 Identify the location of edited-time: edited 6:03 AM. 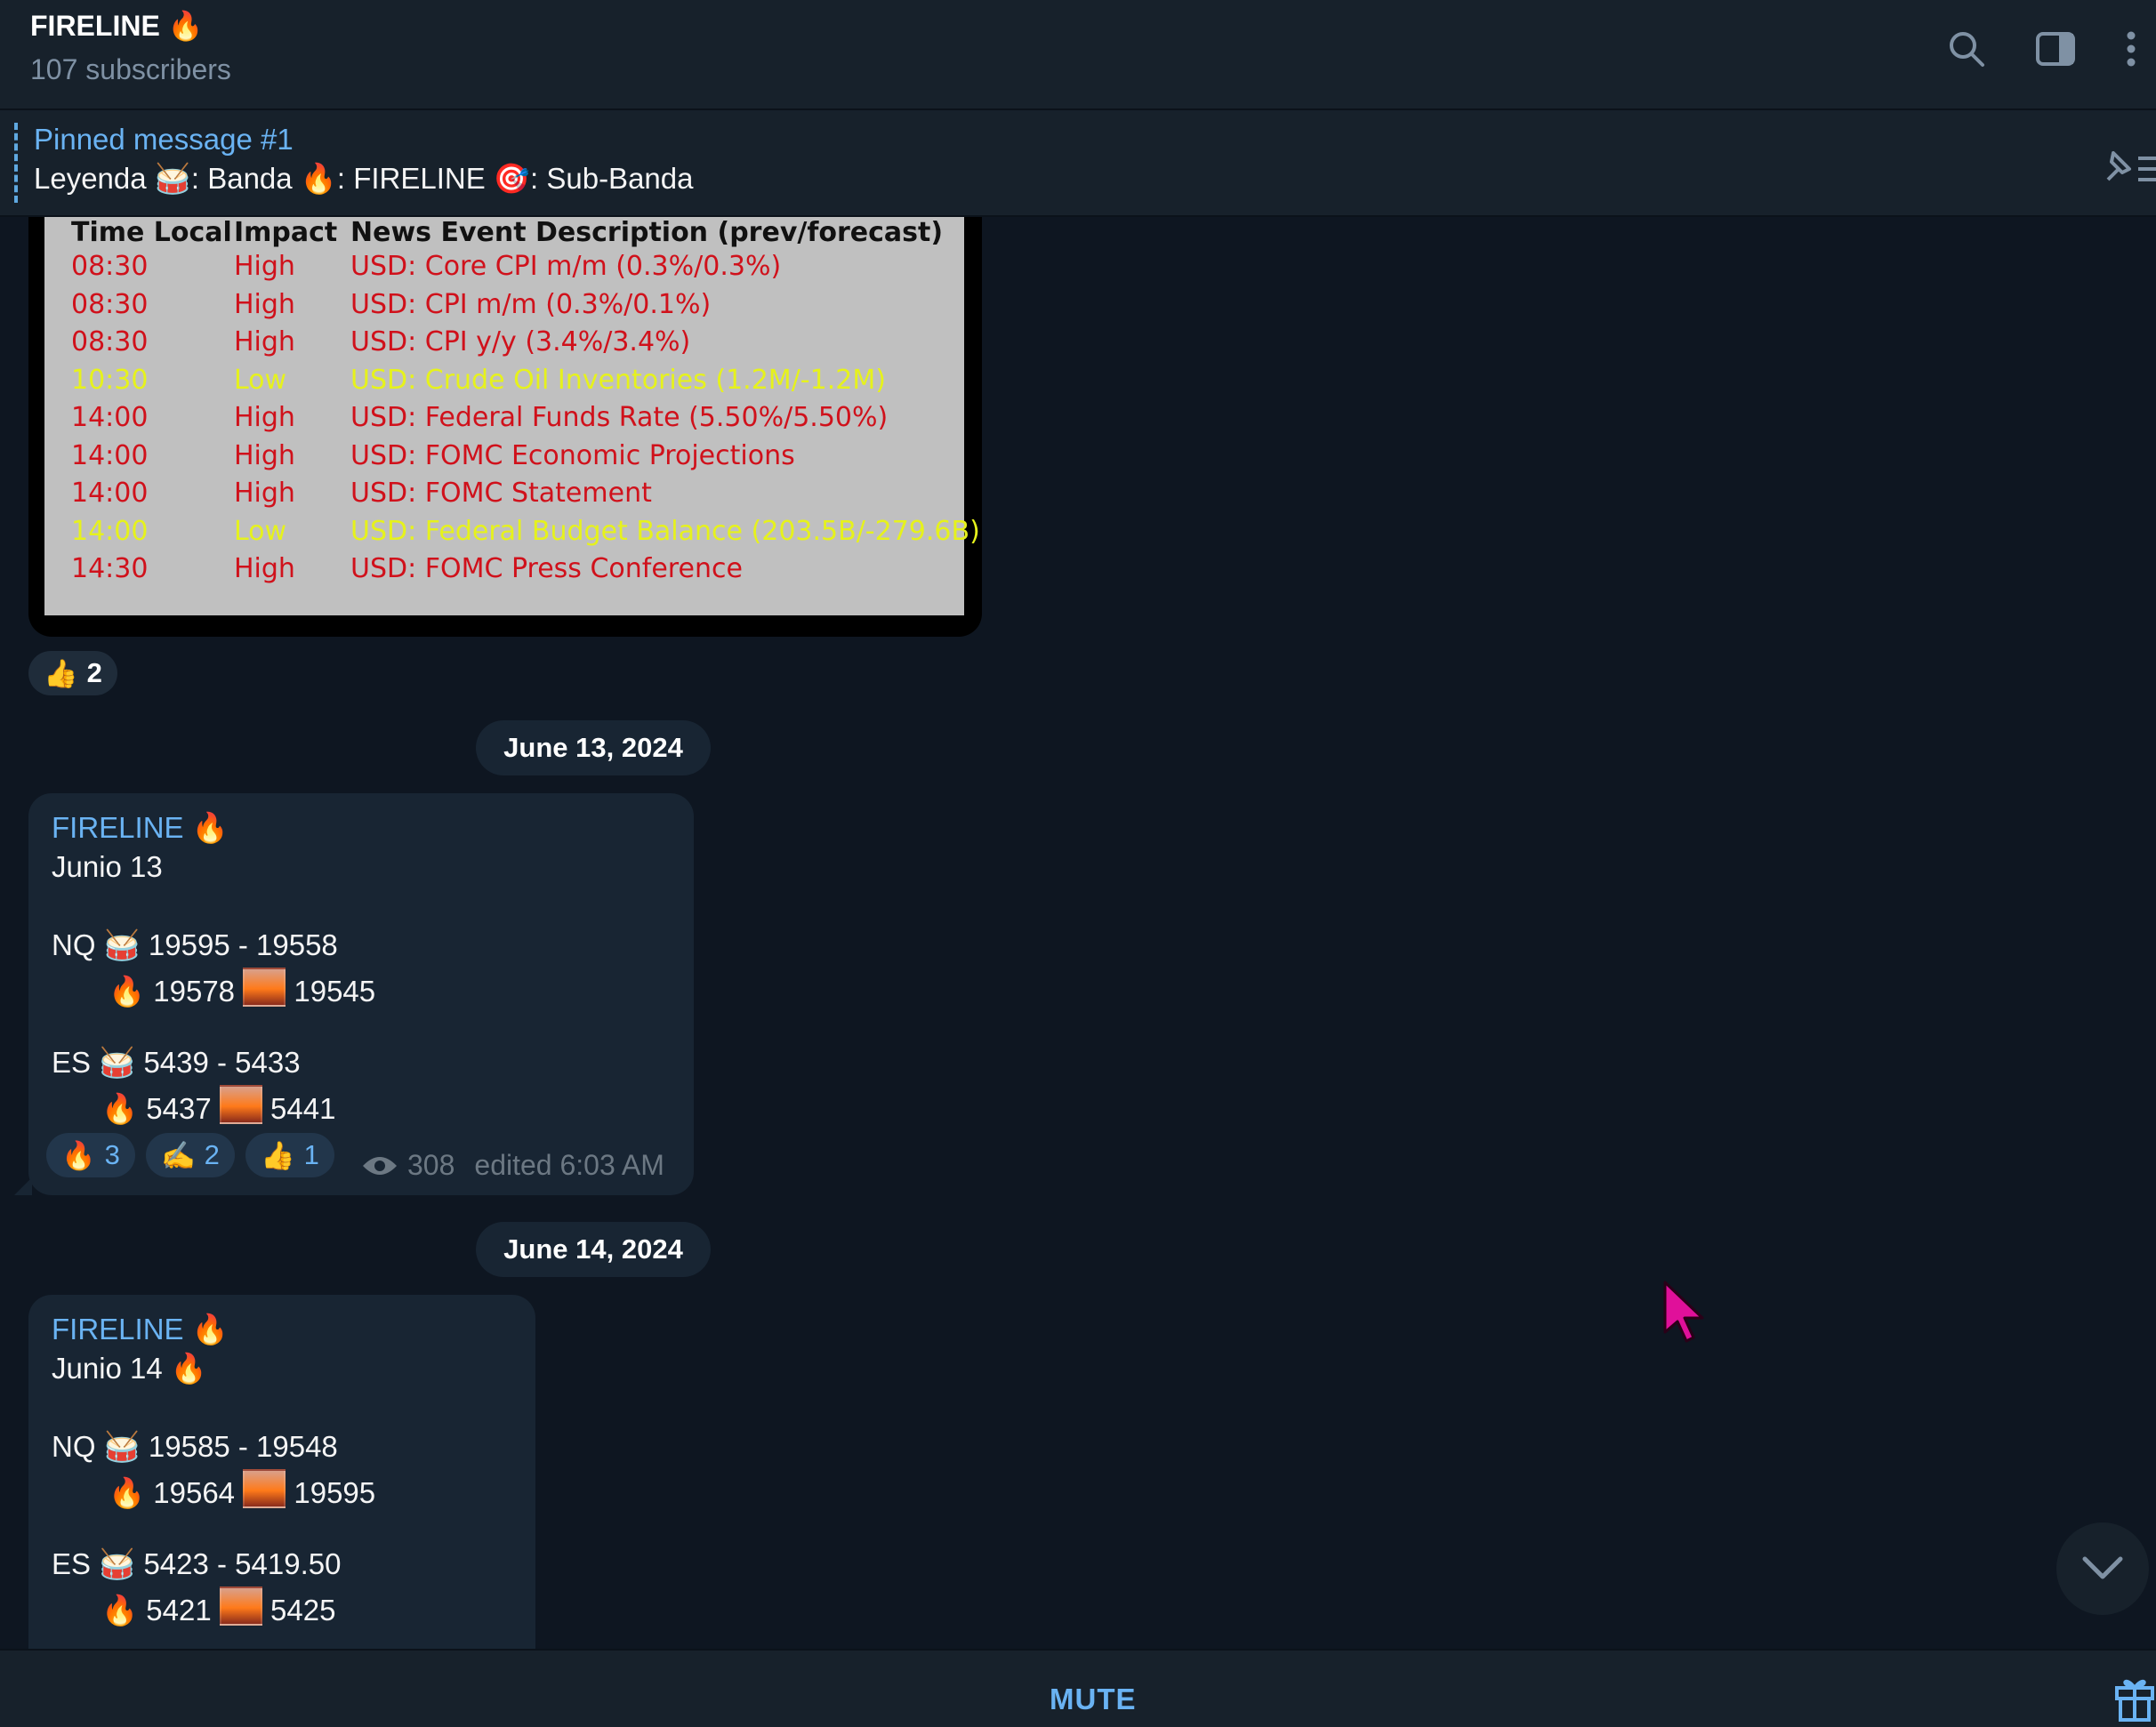
(569, 1165).